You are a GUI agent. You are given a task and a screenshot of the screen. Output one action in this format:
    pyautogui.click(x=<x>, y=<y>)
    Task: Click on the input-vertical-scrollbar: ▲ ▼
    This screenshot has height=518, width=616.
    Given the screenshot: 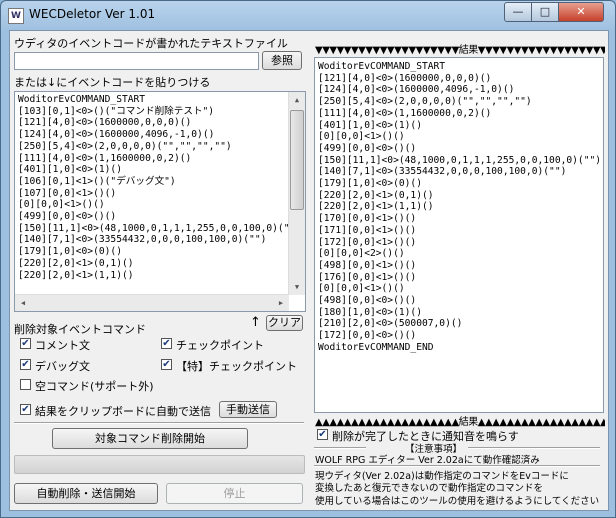 What is the action you would take?
    pyautogui.click(x=296, y=193)
    